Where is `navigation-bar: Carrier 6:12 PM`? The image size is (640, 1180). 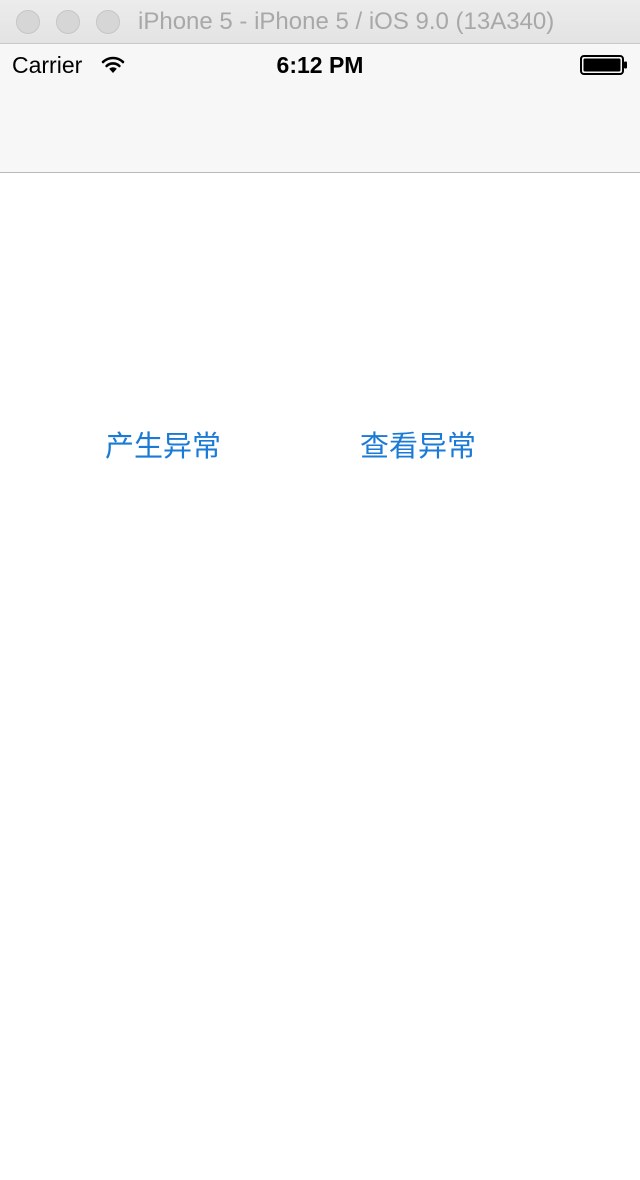
navigation-bar: Carrier 6:12 PM is located at coordinates (320, 108).